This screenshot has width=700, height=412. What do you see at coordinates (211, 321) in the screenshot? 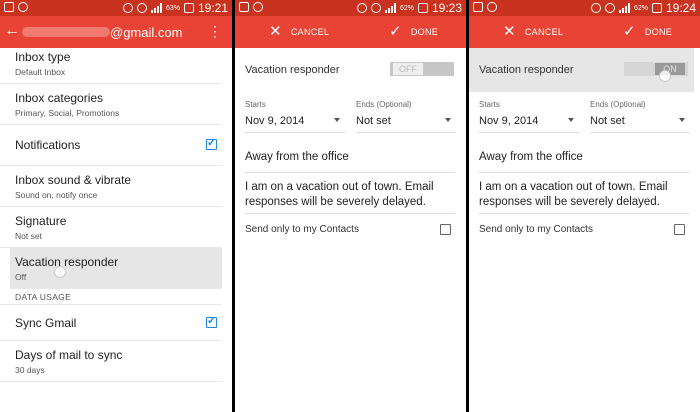
I see `sync-gmail-checkbox` at bounding box center [211, 321].